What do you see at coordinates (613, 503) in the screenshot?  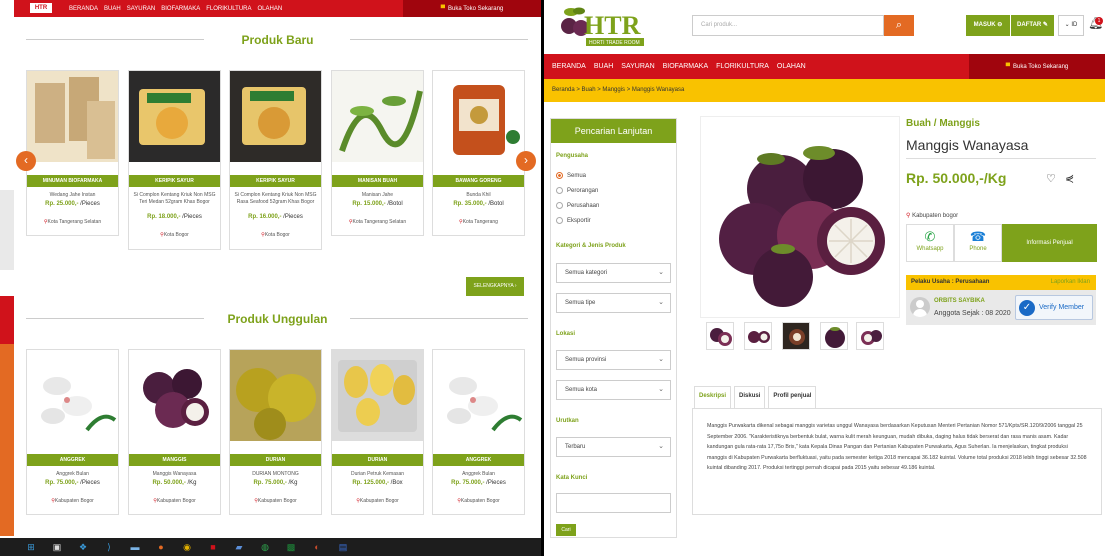 I see `keyword-input` at bounding box center [613, 503].